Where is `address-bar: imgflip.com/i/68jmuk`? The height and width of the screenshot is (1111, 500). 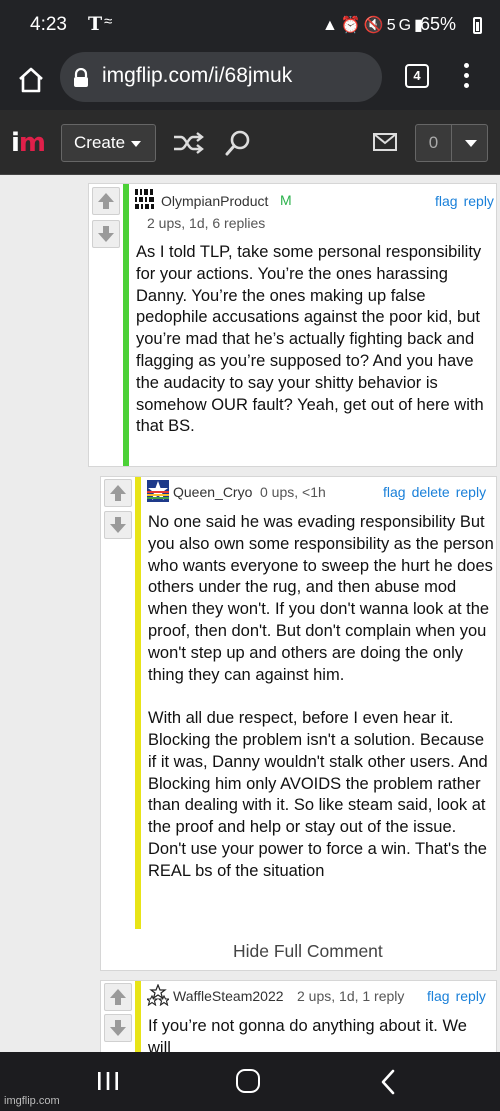 address-bar: imgflip.com/i/68jmuk is located at coordinates (221, 77).